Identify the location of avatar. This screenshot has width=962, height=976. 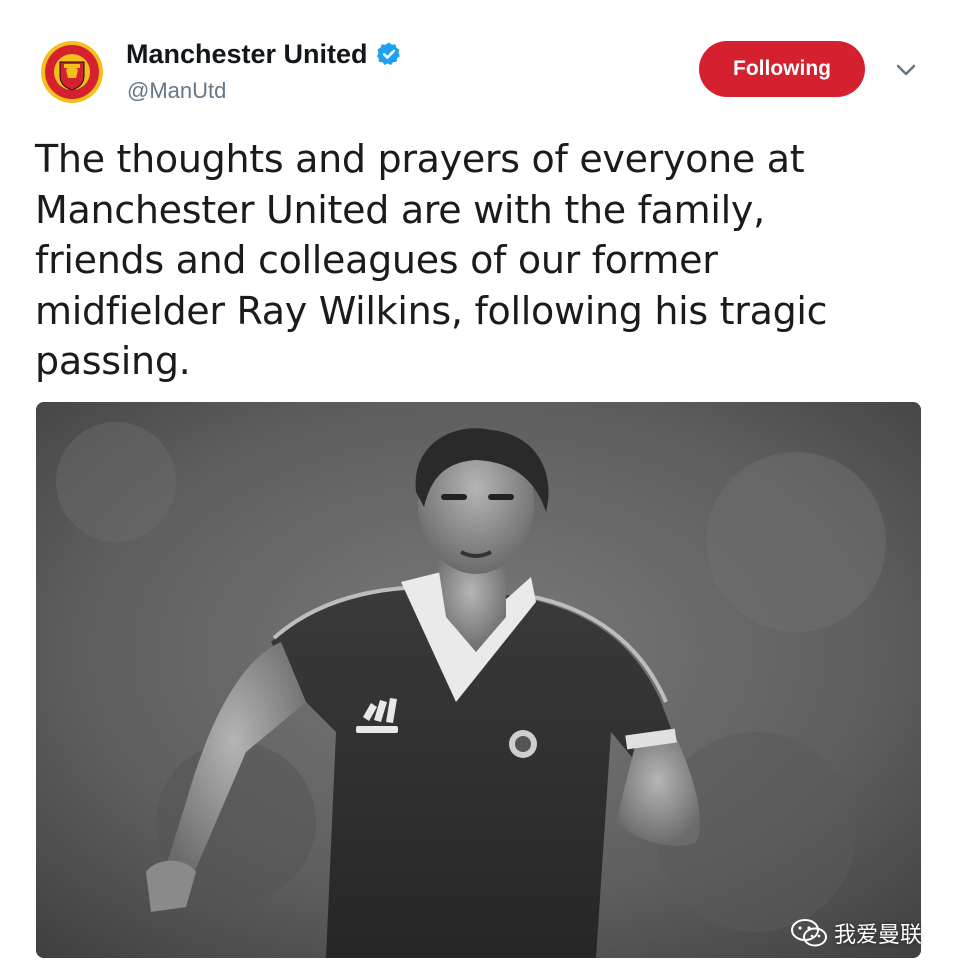
(72, 72).